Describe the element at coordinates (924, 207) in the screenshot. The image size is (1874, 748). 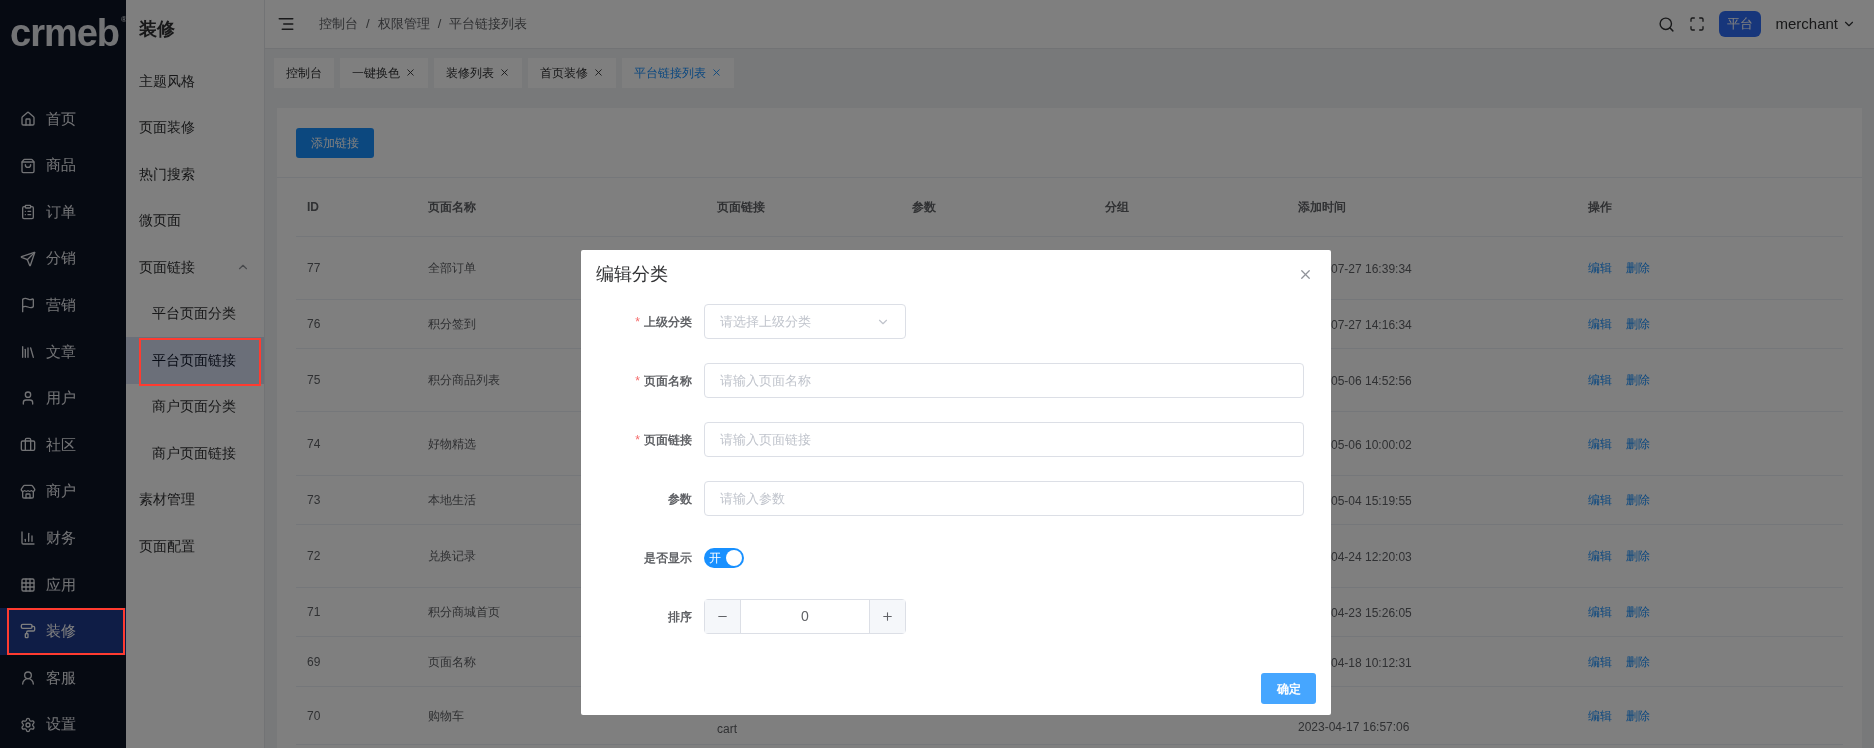
I see `column-header: 参数` at that location.